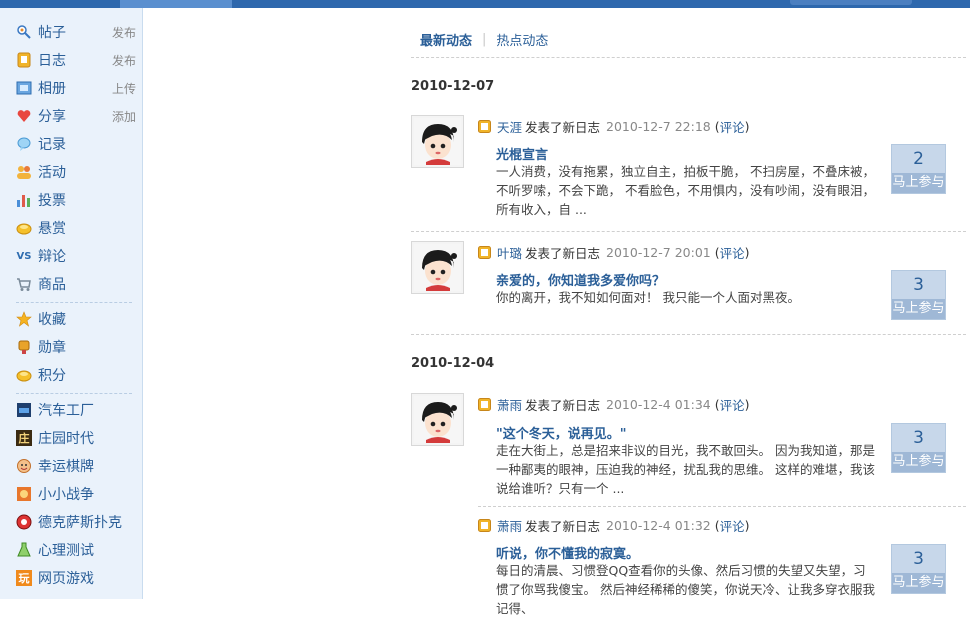 This screenshot has height=618, width=970. What do you see at coordinates (24, 438) in the screenshot?
I see `manor-icon: 庄` at bounding box center [24, 438].